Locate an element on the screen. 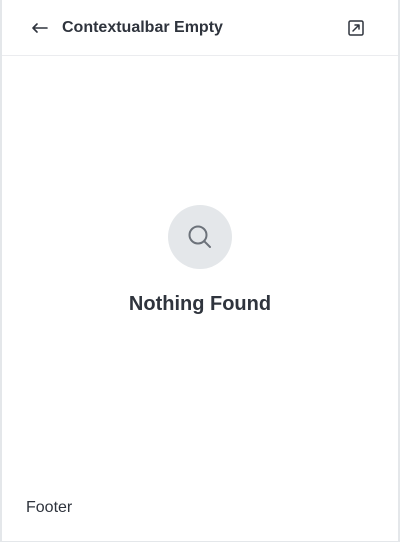  open-in-new-window-button is located at coordinates (356, 28).